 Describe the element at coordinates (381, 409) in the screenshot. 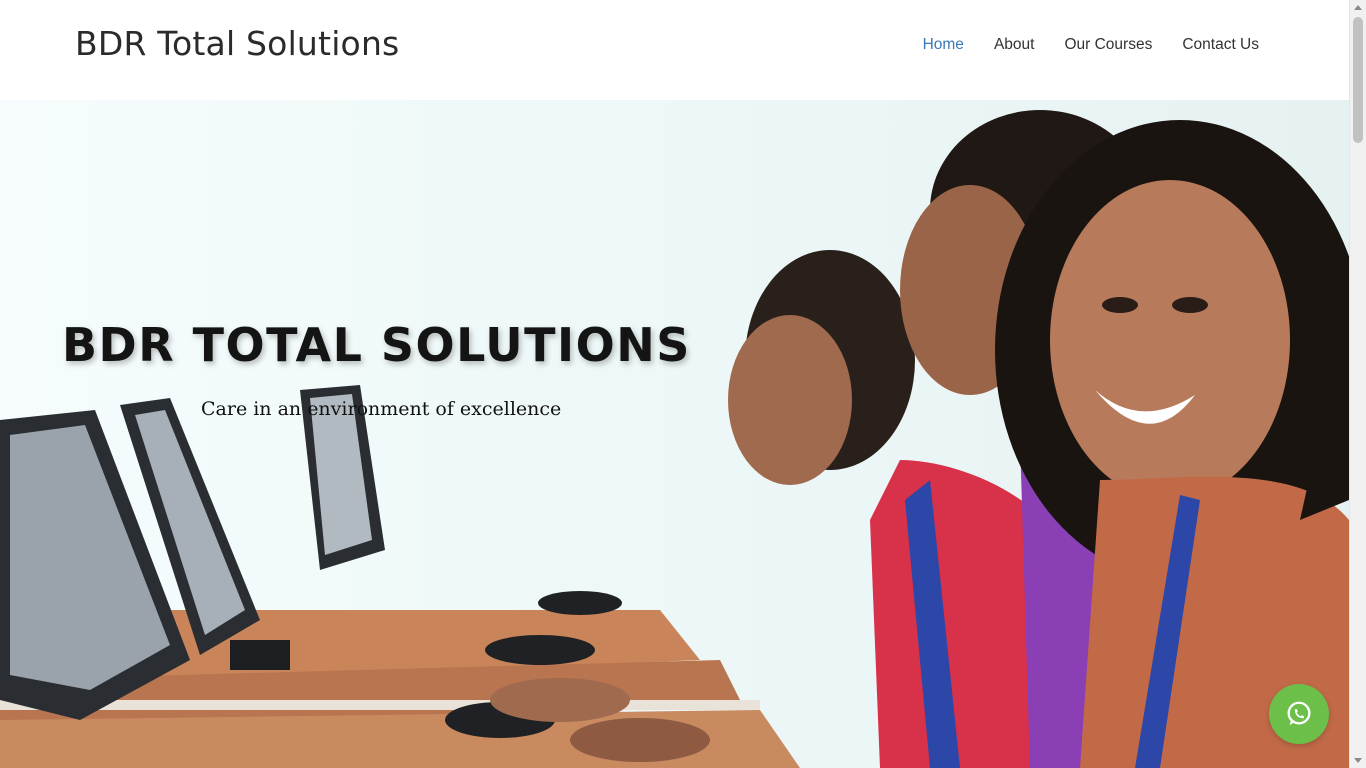

I see `hero-subtitle: Care in an environment of excellence` at that location.